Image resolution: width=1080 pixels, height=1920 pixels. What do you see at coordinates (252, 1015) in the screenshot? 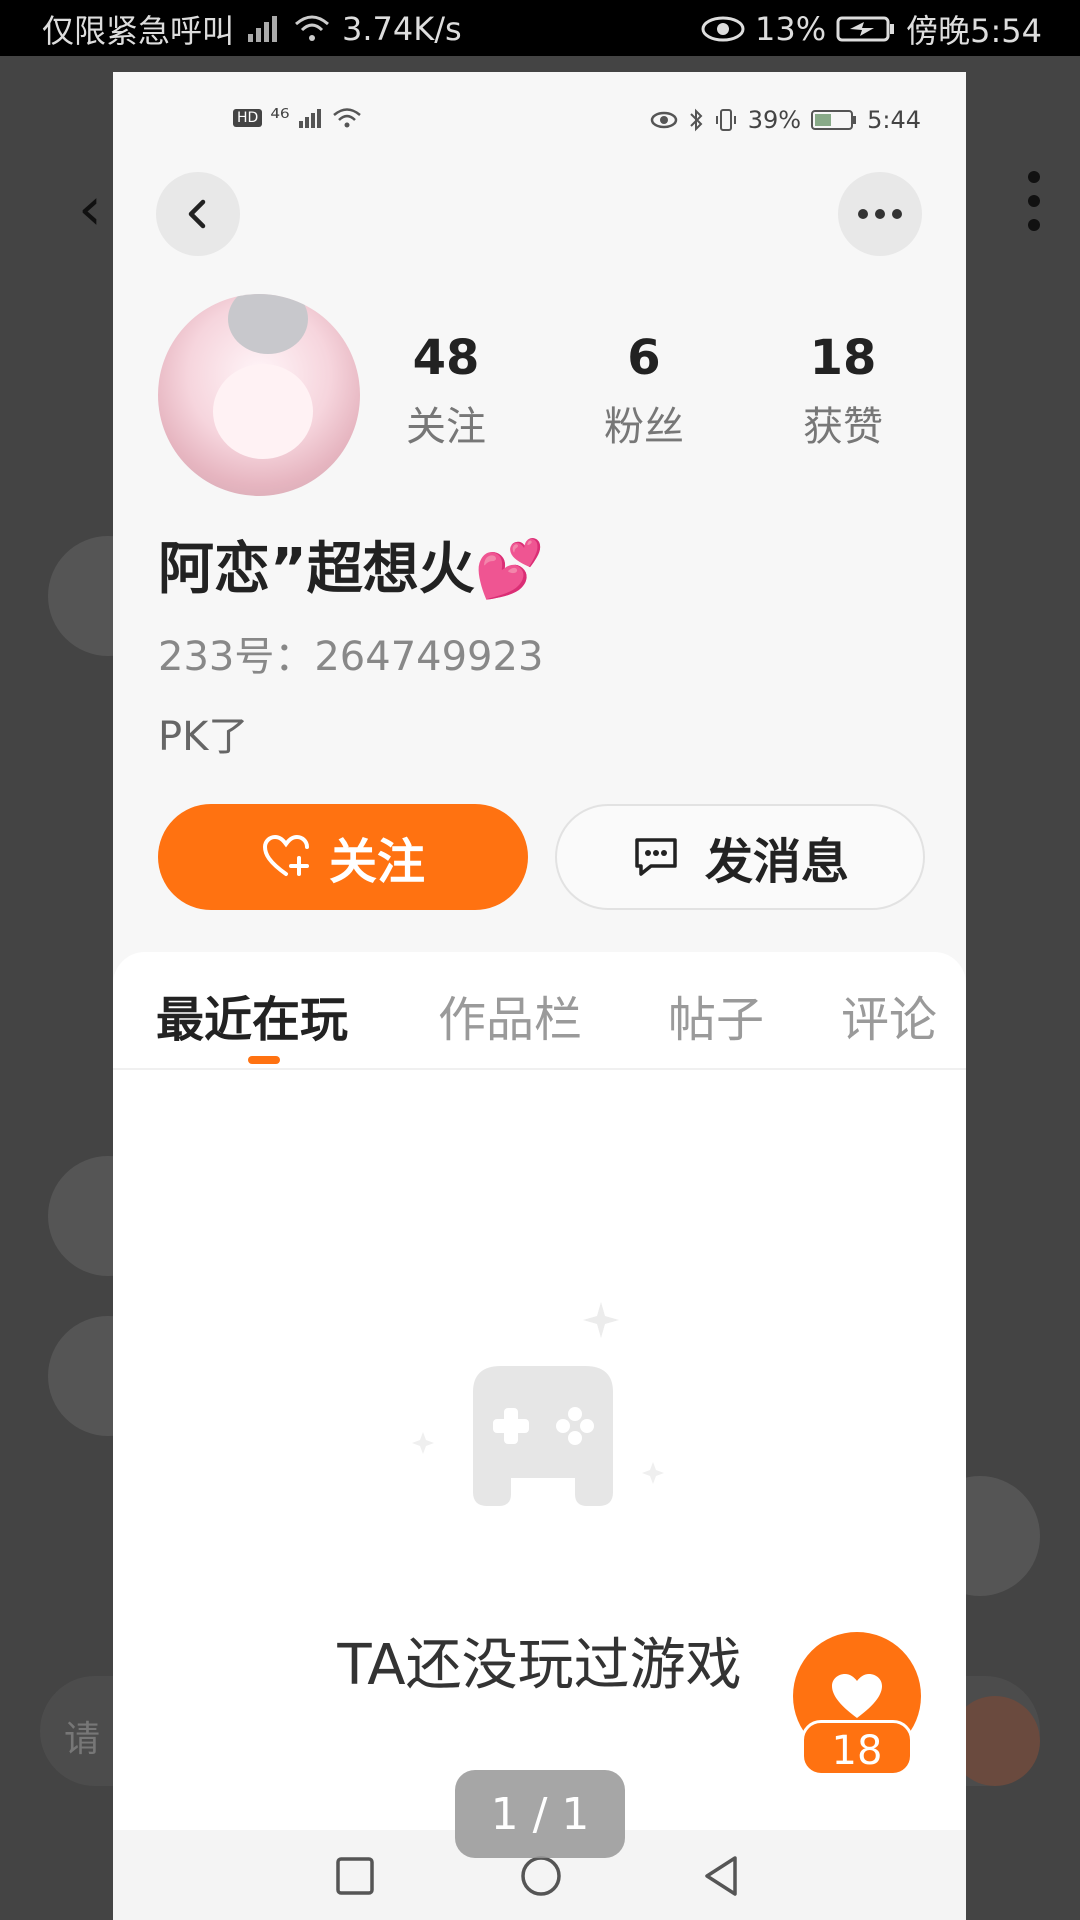
I see `tab-recent-games: 最近在玩` at bounding box center [252, 1015].